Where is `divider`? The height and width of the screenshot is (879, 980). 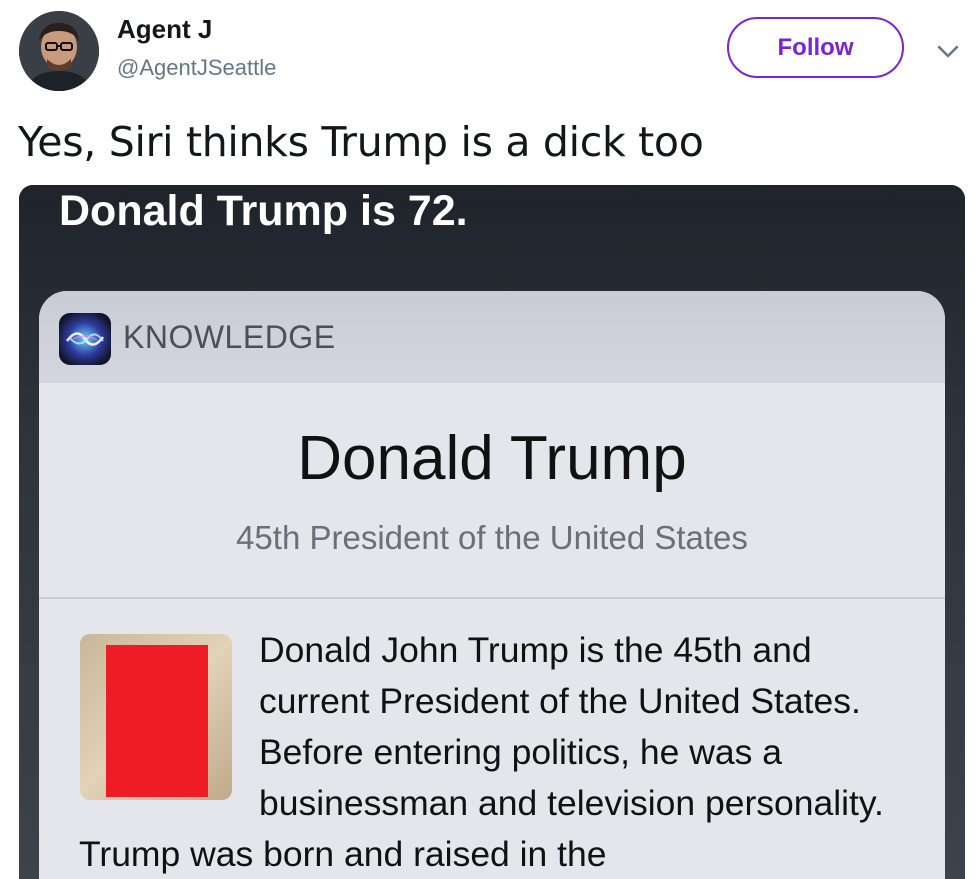
divider is located at coordinates (492, 598).